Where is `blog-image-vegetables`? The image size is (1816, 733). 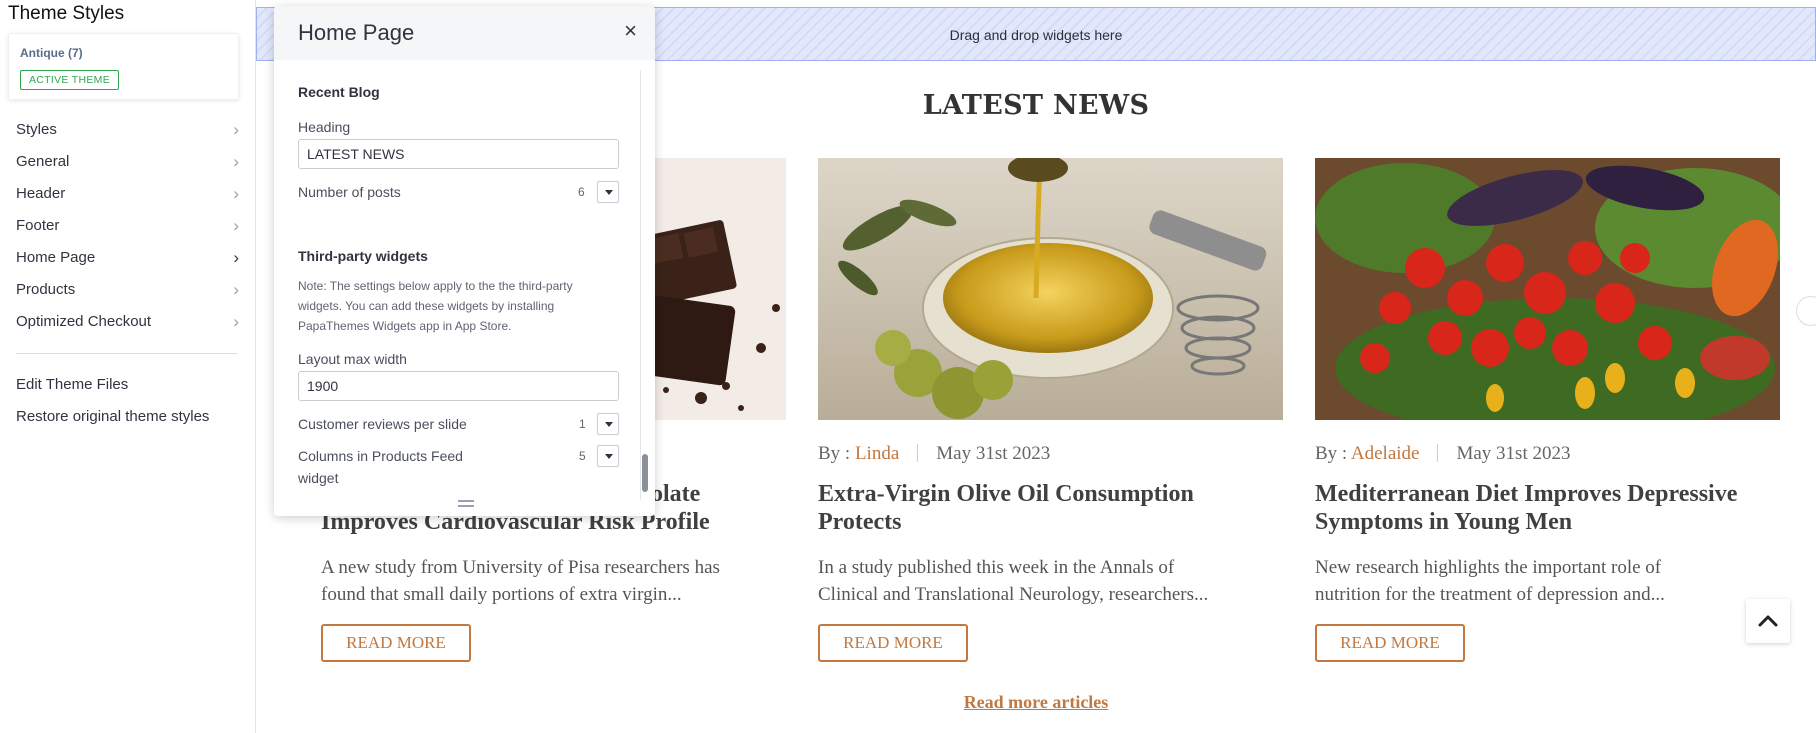
blog-image-vegetables is located at coordinates (1547, 289).